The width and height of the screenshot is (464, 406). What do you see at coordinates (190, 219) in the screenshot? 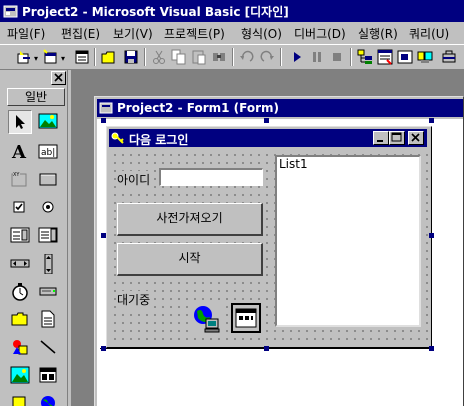
I see `fetch-dictionary-button: 사전가져오기` at bounding box center [190, 219].